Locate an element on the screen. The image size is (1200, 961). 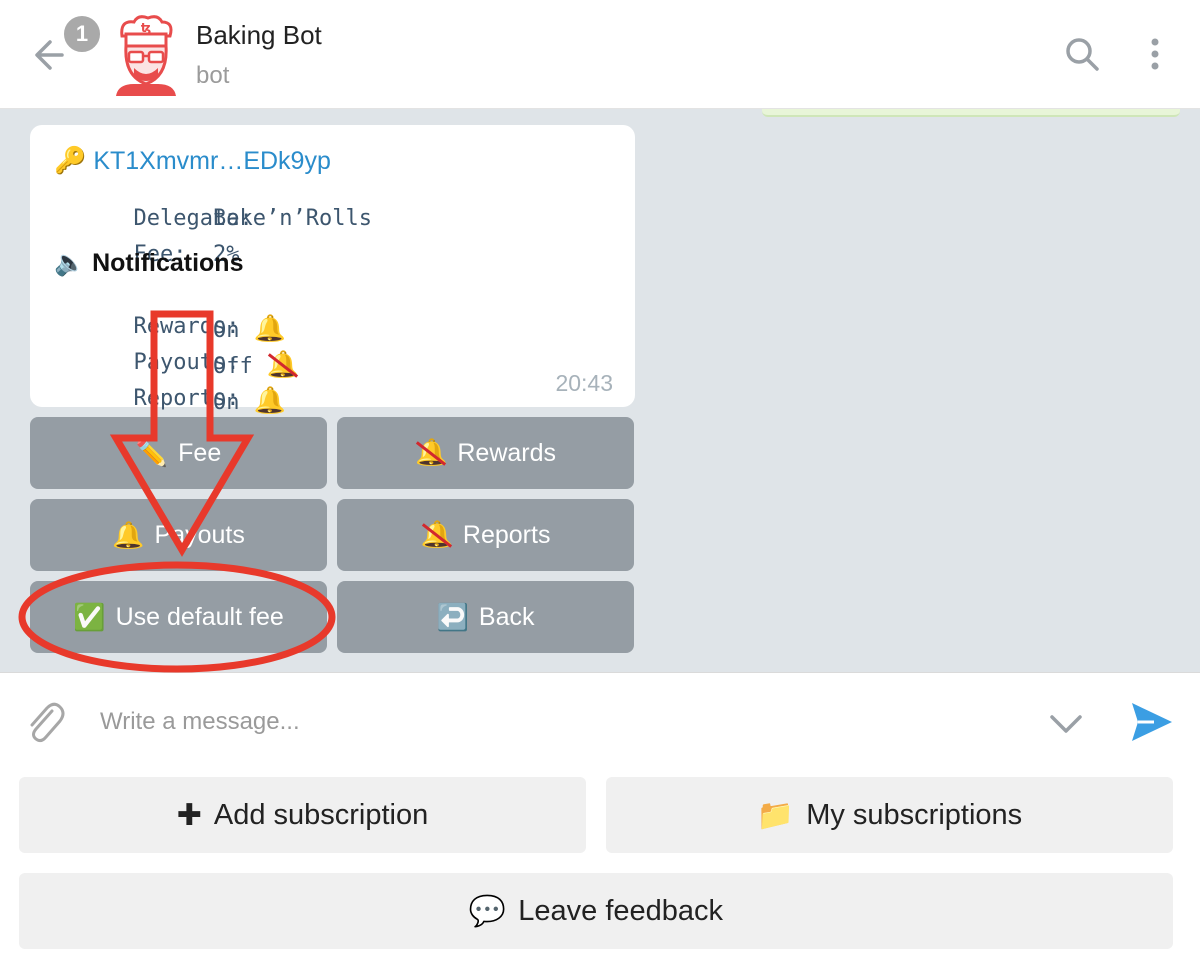
leave-feedback-button: 💬 Leave feedback is located at coordinates (596, 911).